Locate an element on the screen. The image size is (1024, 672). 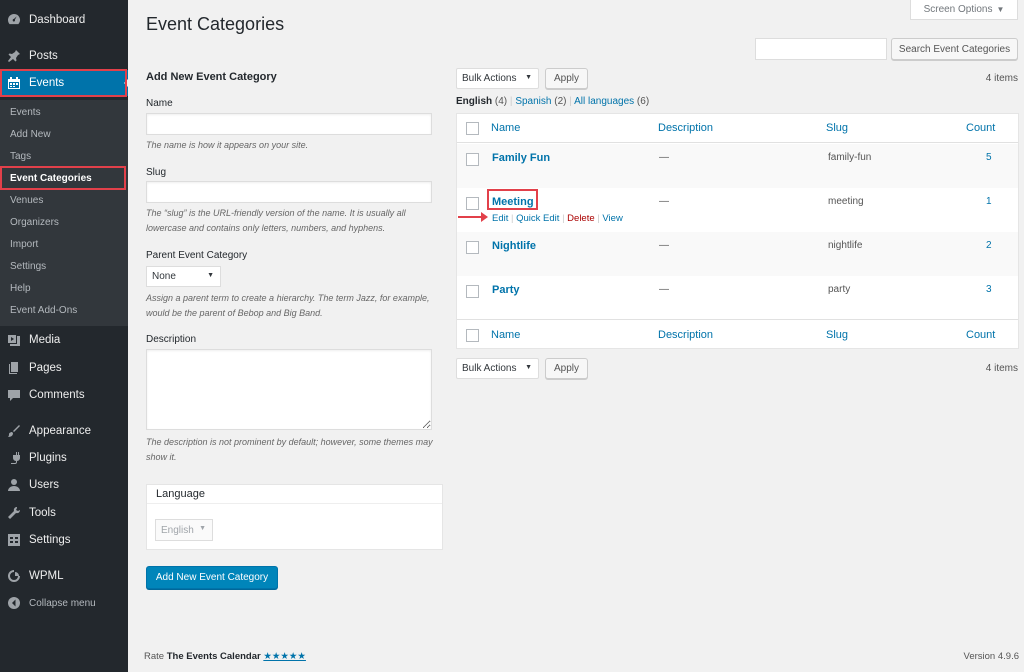
menu-settings: Settings is located at coordinates (64, 540).